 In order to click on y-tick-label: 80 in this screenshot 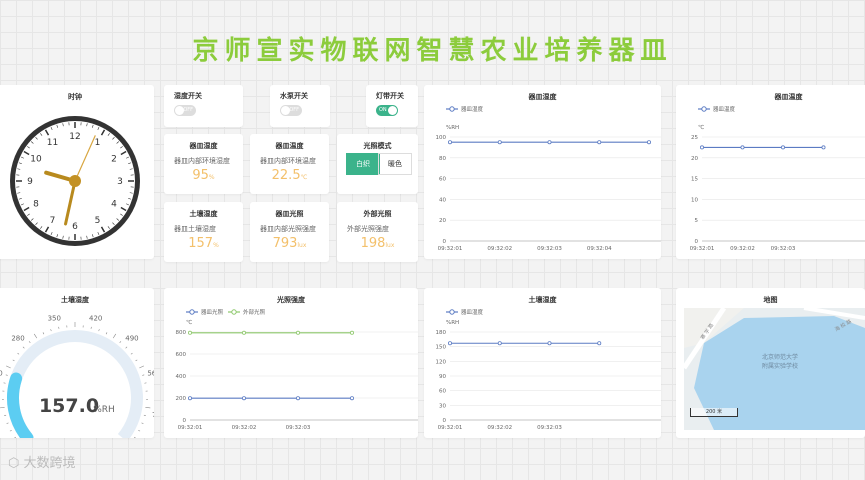, I will do `click(442, 159)`.